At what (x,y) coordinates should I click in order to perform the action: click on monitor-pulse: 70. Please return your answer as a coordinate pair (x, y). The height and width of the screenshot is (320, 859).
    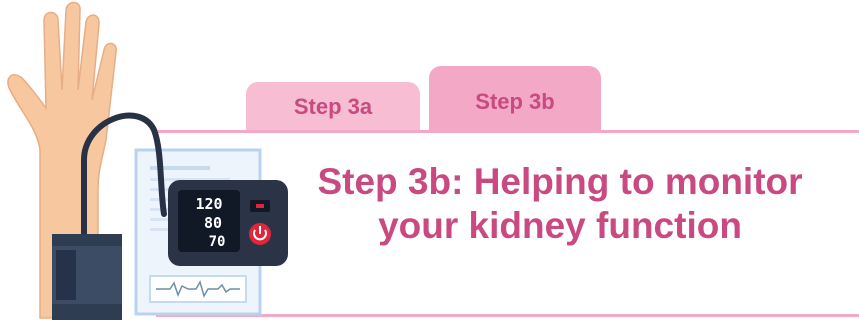
    Looking at the image, I should click on (217, 242).